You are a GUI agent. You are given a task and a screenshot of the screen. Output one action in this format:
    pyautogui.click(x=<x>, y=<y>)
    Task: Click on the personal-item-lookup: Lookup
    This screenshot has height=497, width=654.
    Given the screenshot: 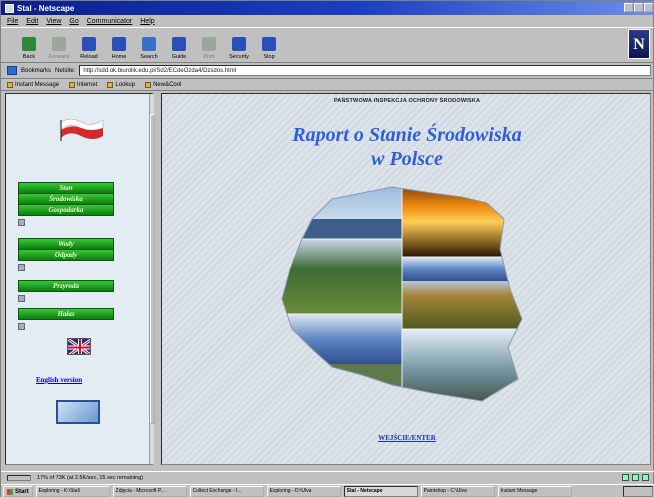 What is the action you would take?
    pyautogui.click(x=121, y=84)
    